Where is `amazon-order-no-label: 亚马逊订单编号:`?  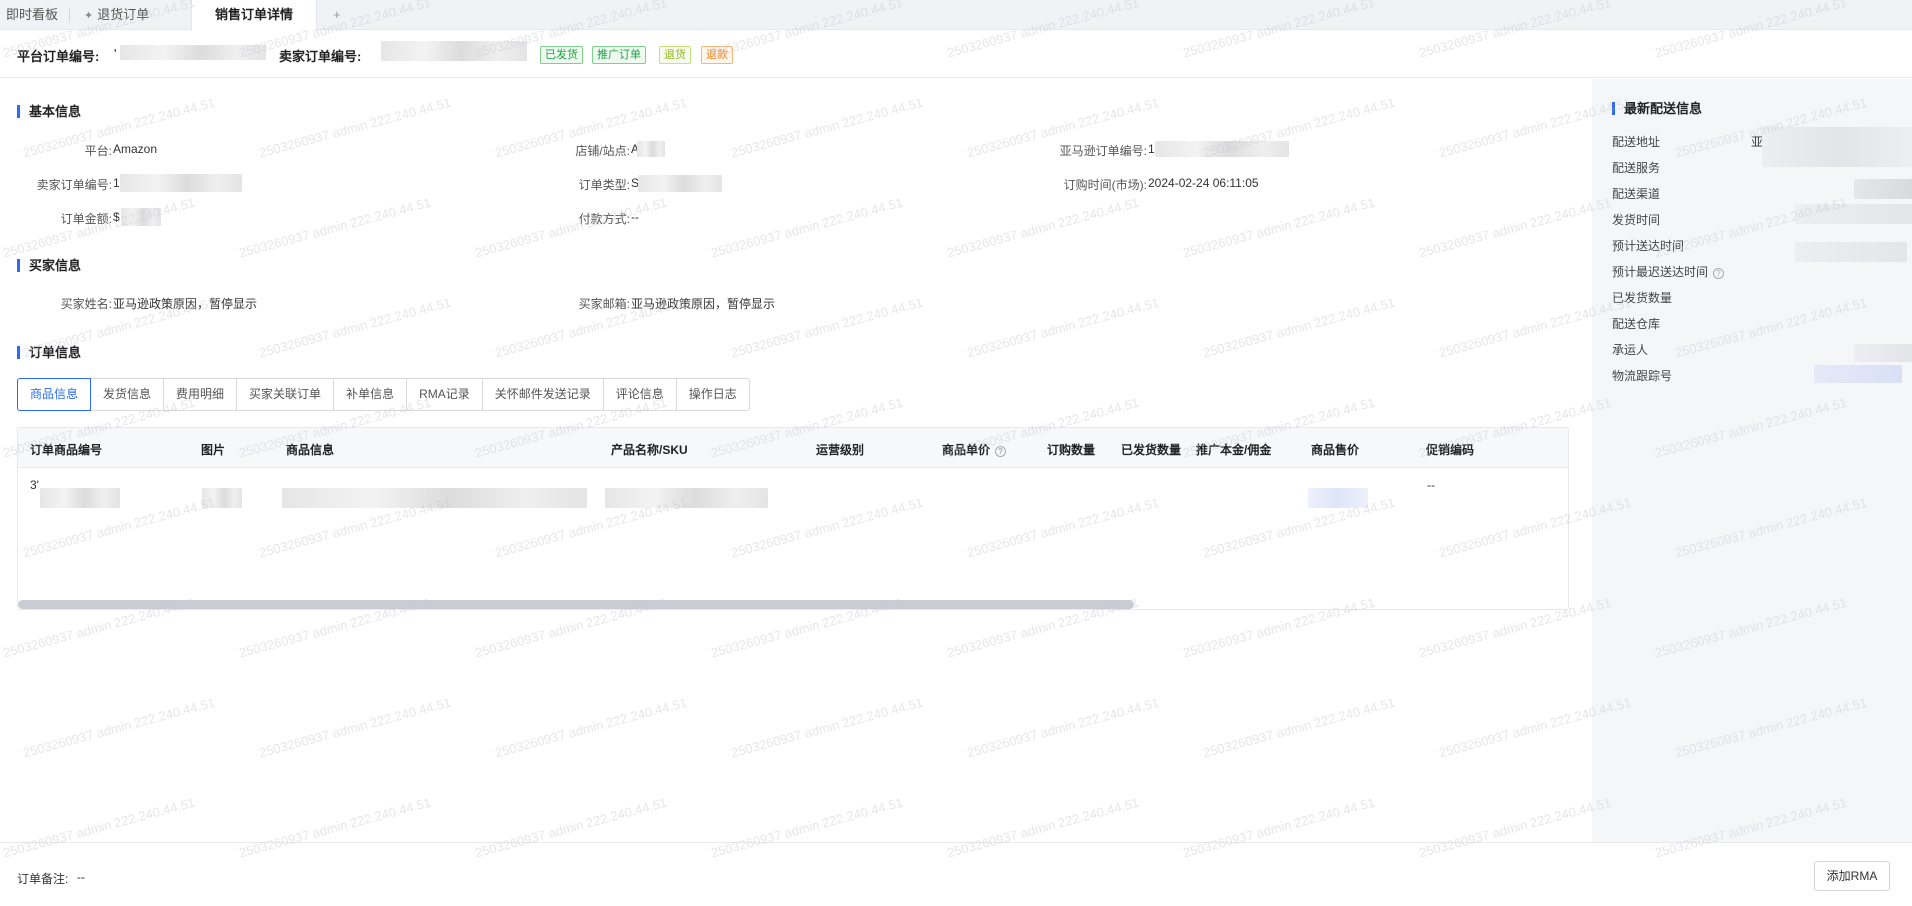
amazon-order-no-label: 亚马逊订单编号: is located at coordinates (1103, 151).